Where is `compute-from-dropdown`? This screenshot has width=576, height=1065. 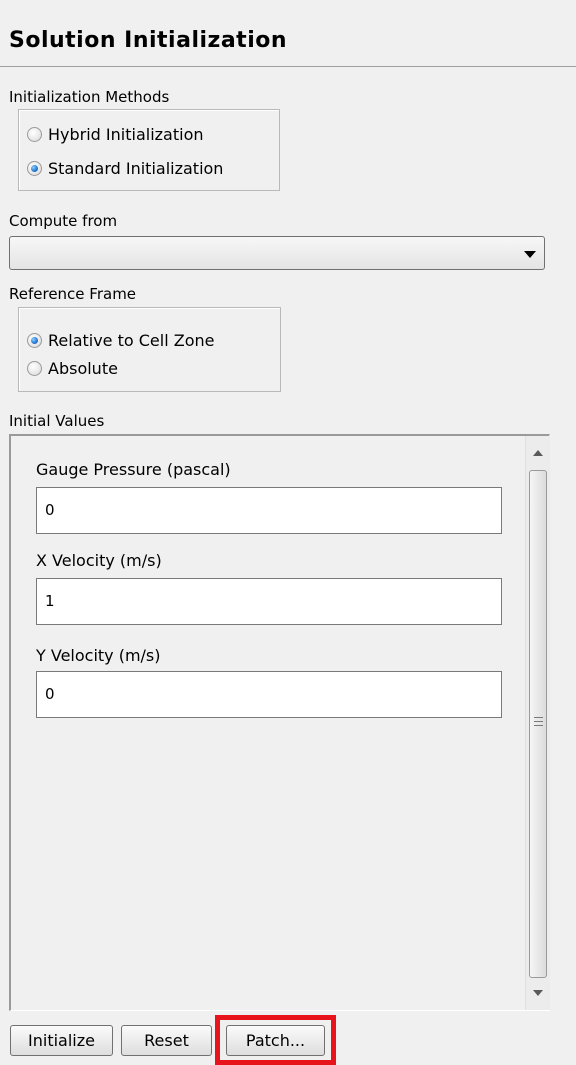
compute-from-dropdown is located at coordinates (277, 253).